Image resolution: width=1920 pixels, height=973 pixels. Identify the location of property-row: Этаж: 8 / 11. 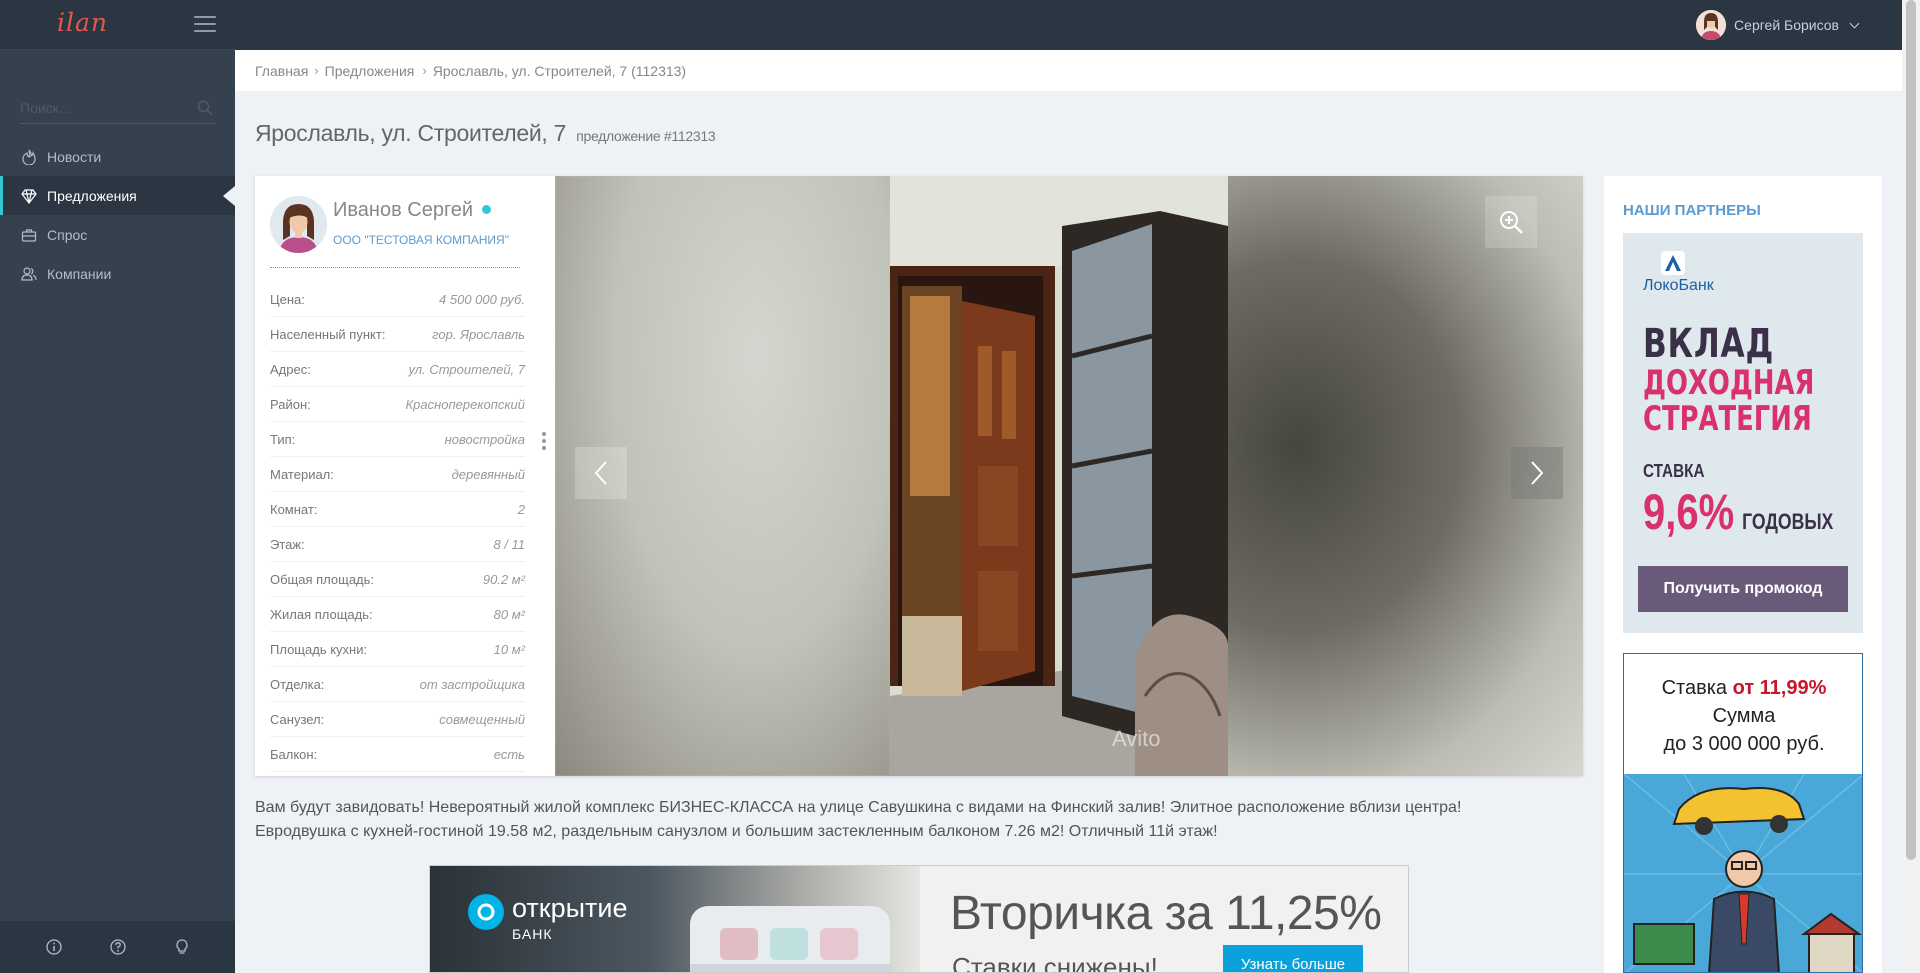
(397, 544).